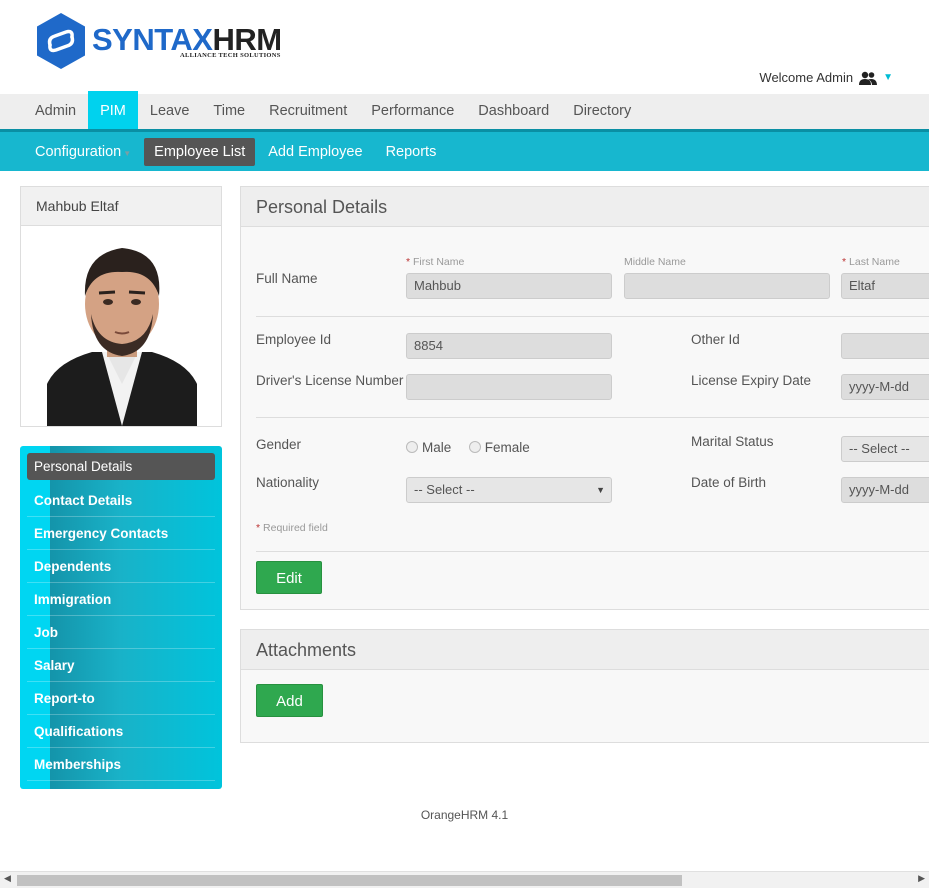 The height and width of the screenshot is (888, 929). I want to click on nav-dashboard: Dashboard, so click(513, 111).